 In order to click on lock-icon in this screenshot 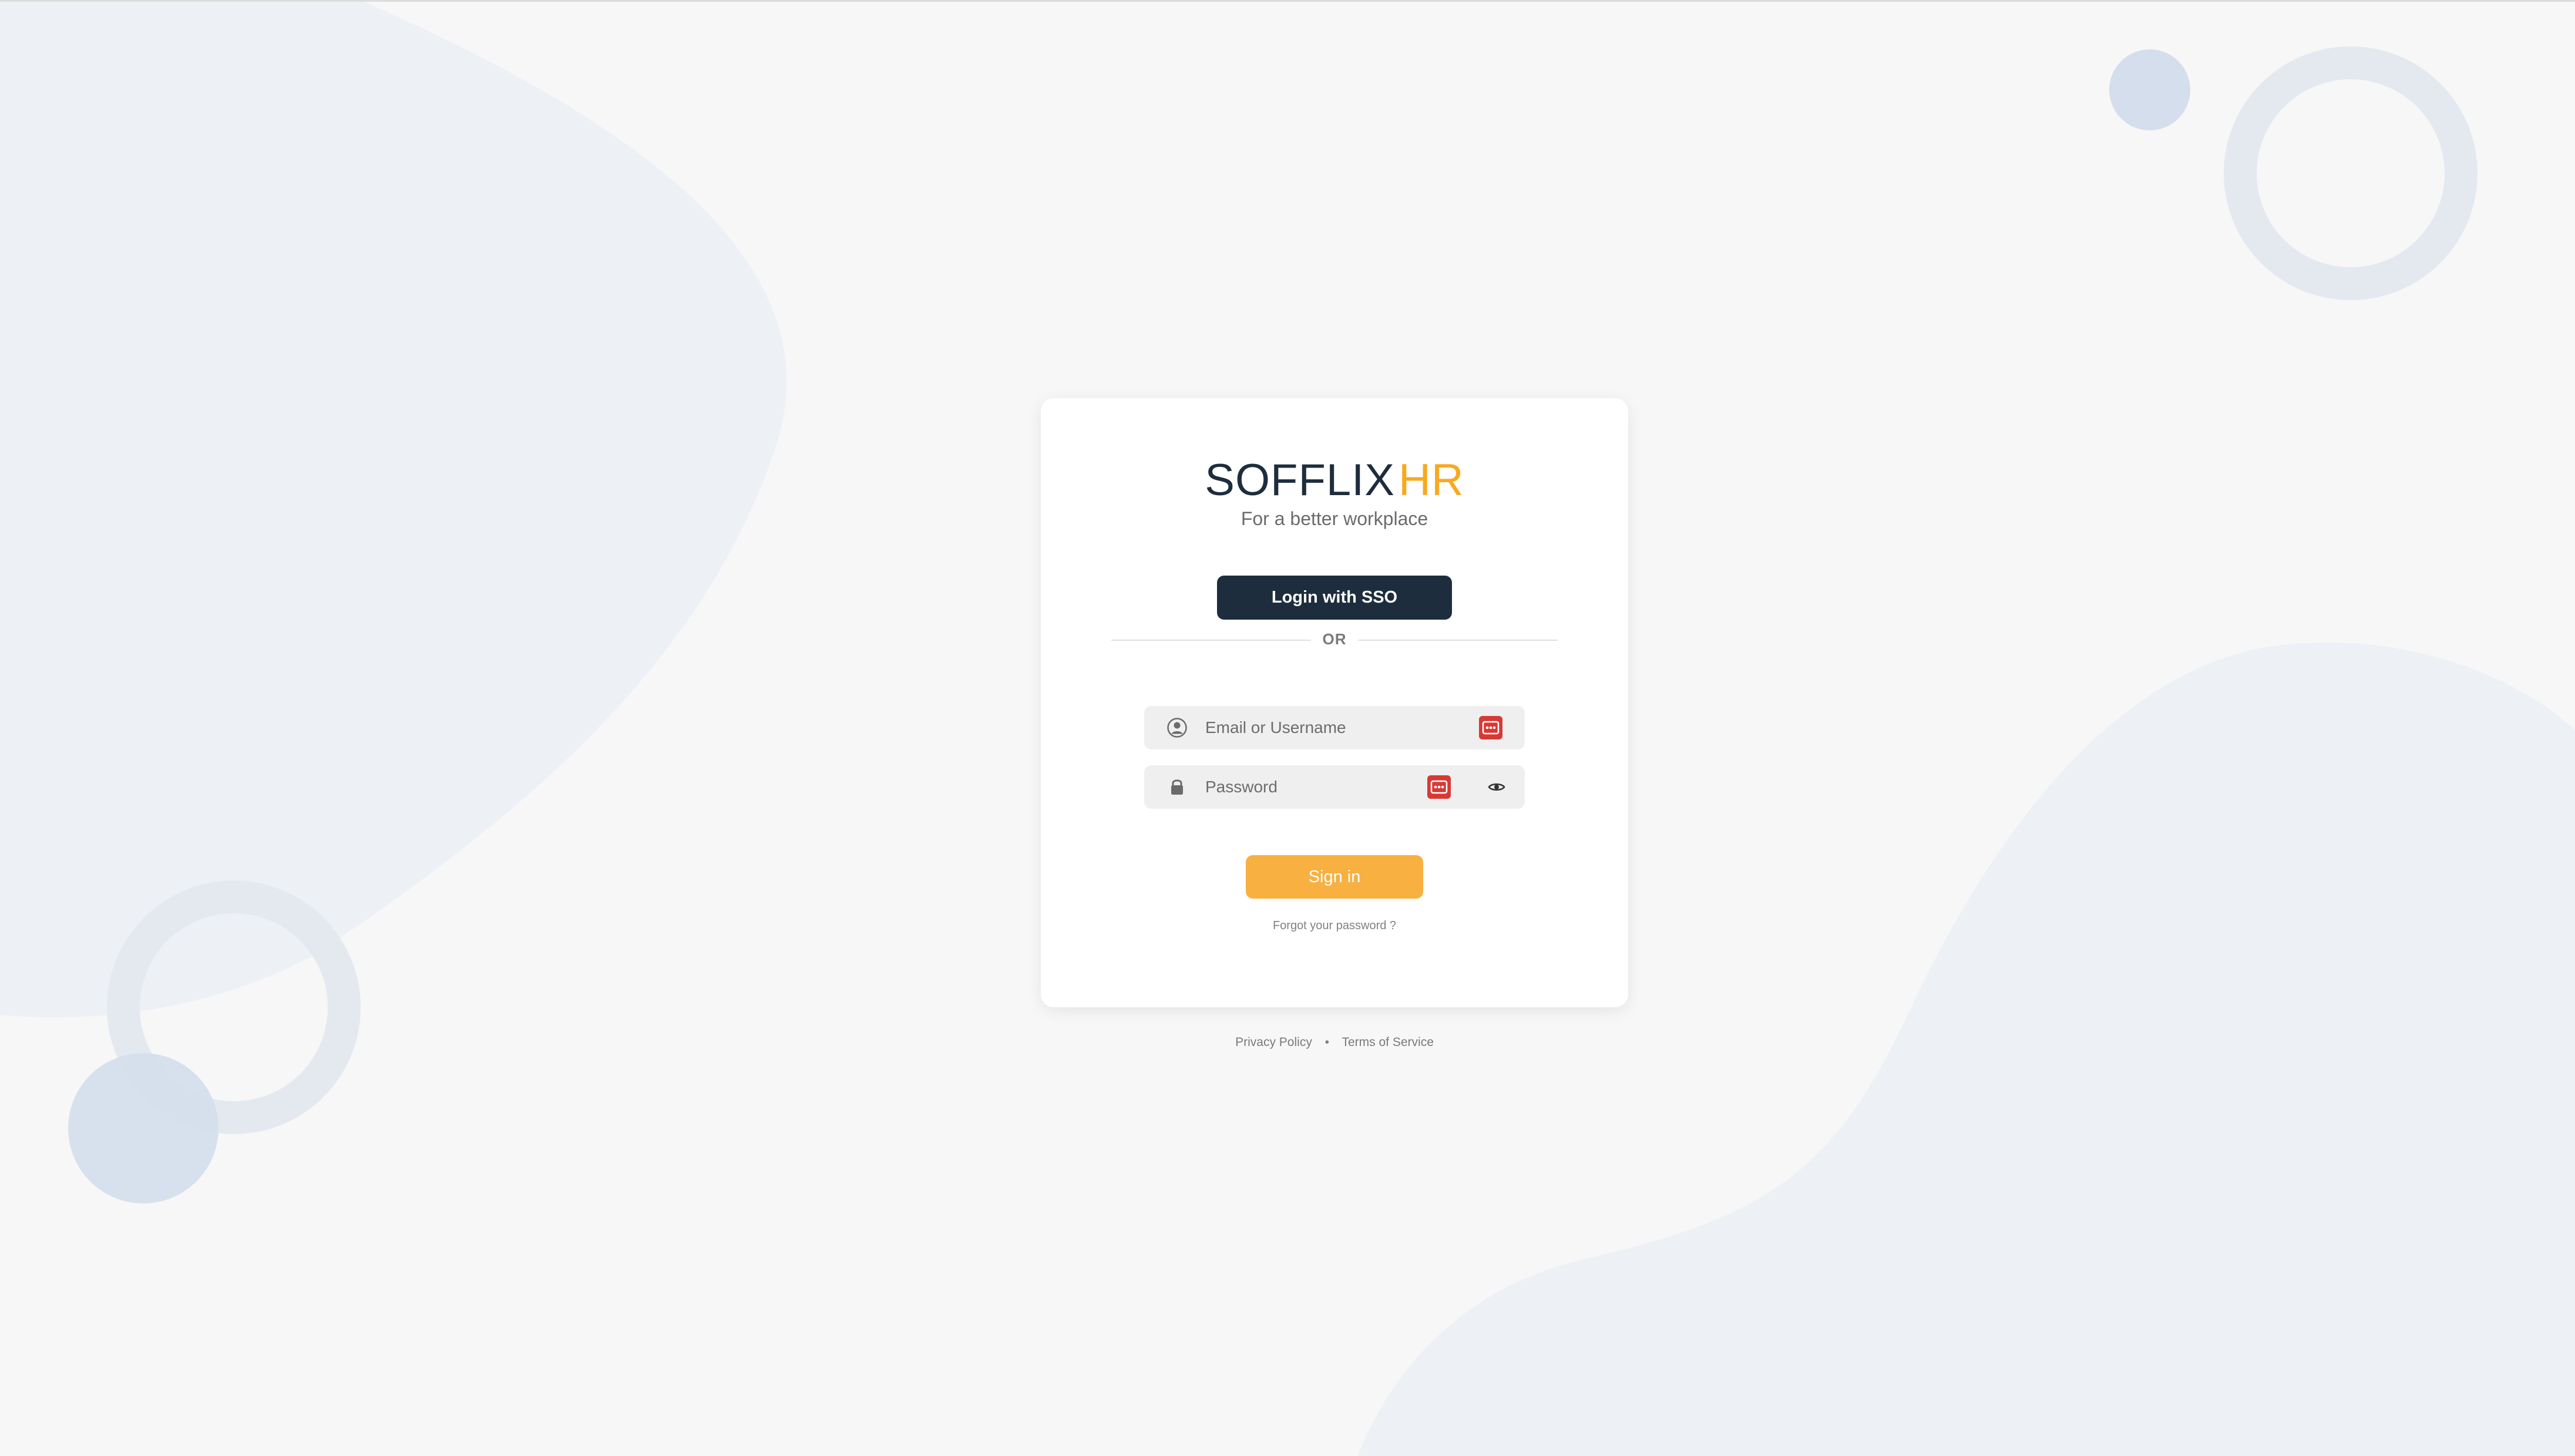, I will do `click(1177, 787)`.